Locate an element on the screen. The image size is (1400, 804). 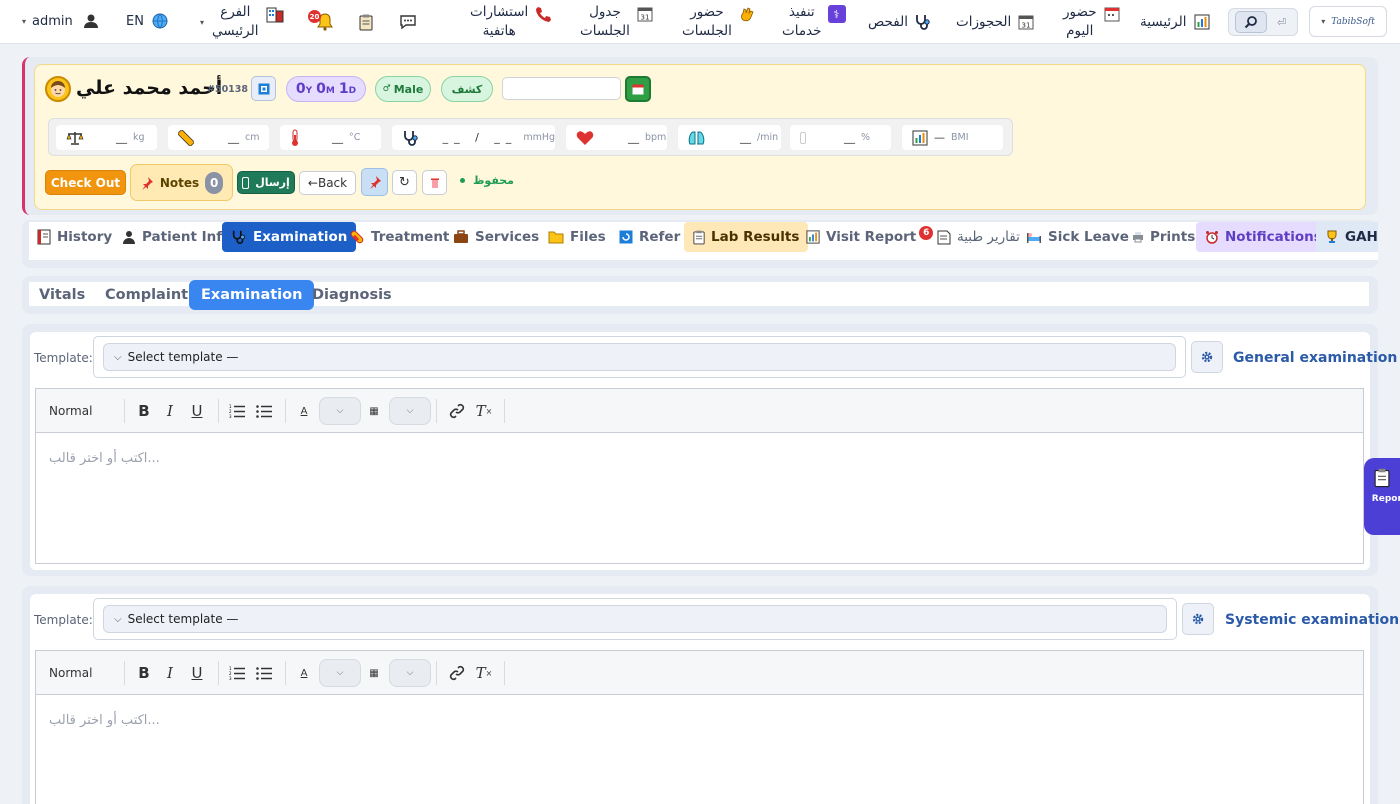
nav-bookings: الحجوزات 31 is located at coordinates (995, 22).